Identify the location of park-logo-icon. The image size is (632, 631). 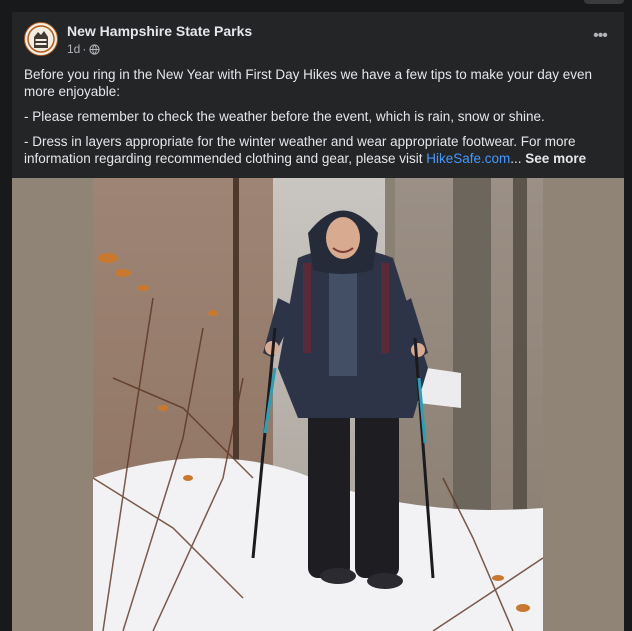
(41, 39).